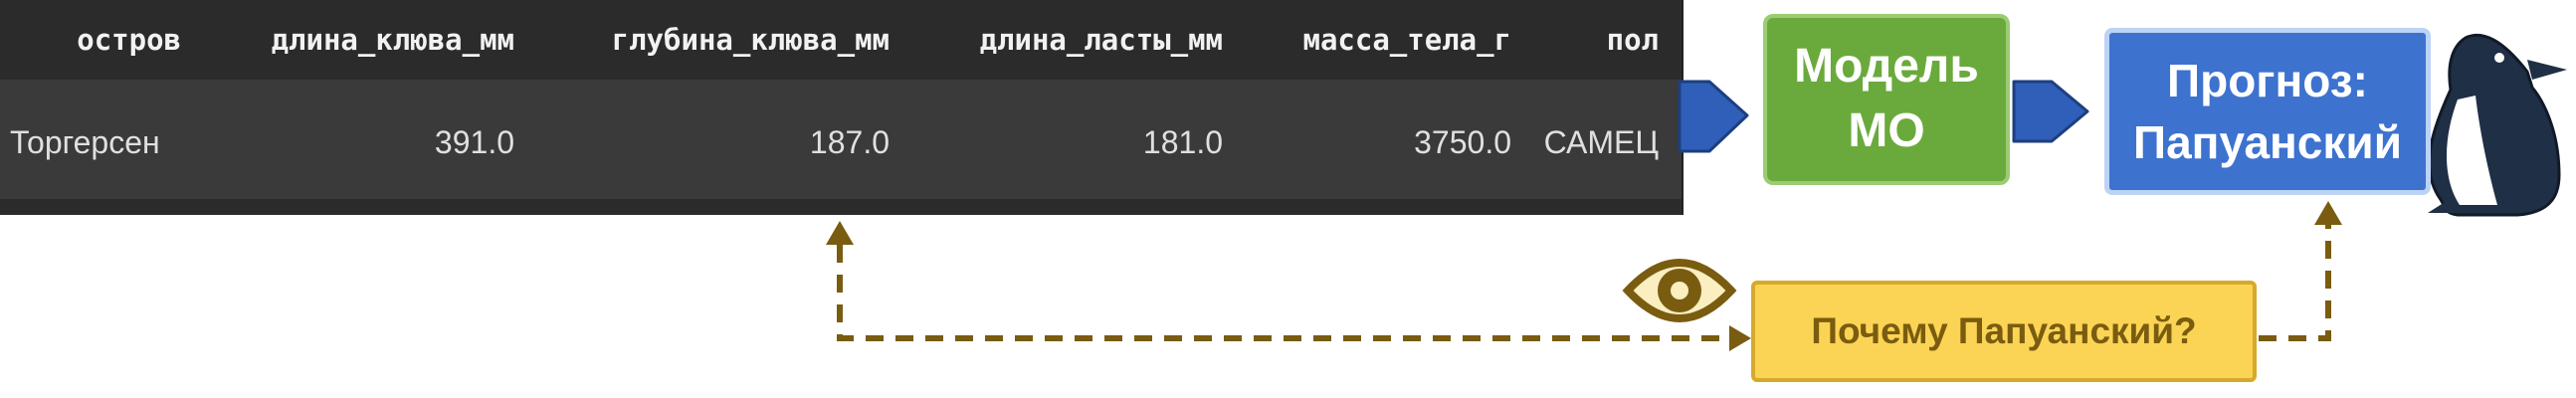 Image resolution: width=2576 pixels, height=398 pixels. I want to click on eye-icon, so click(1679, 290).